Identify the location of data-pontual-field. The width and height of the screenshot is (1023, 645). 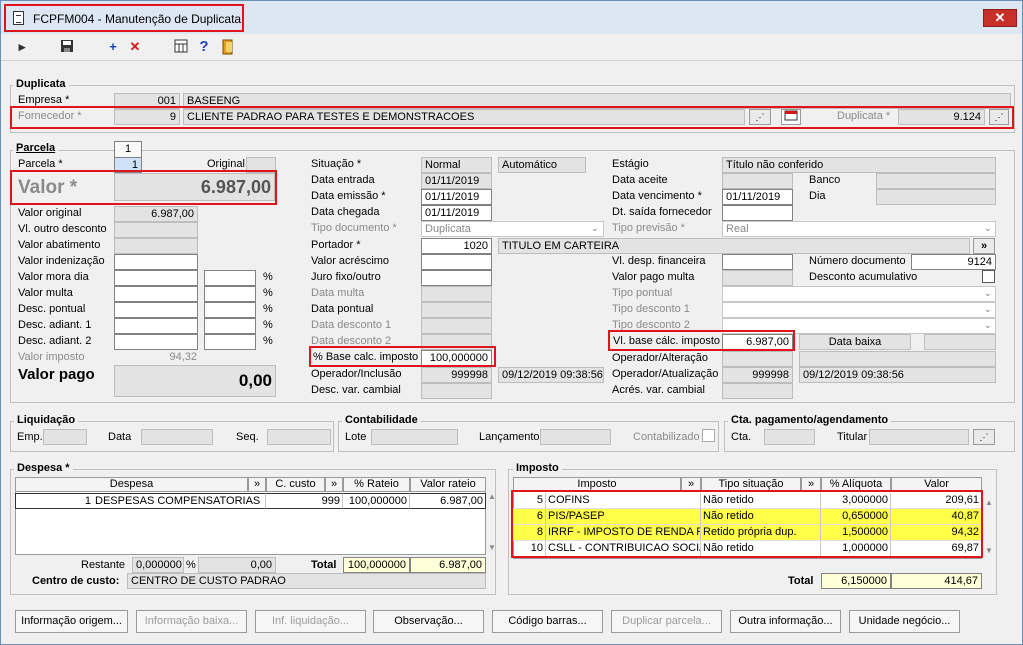
(456, 310).